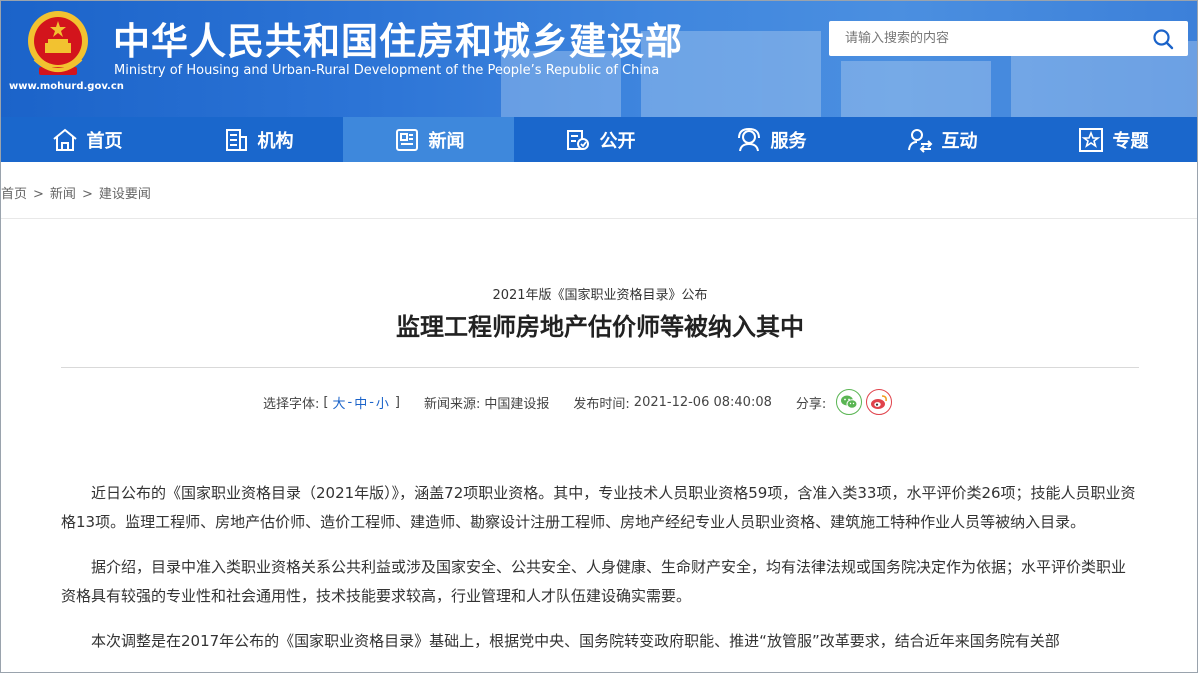 The width and height of the screenshot is (1198, 673). I want to click on news-icon, so click(406, 139).